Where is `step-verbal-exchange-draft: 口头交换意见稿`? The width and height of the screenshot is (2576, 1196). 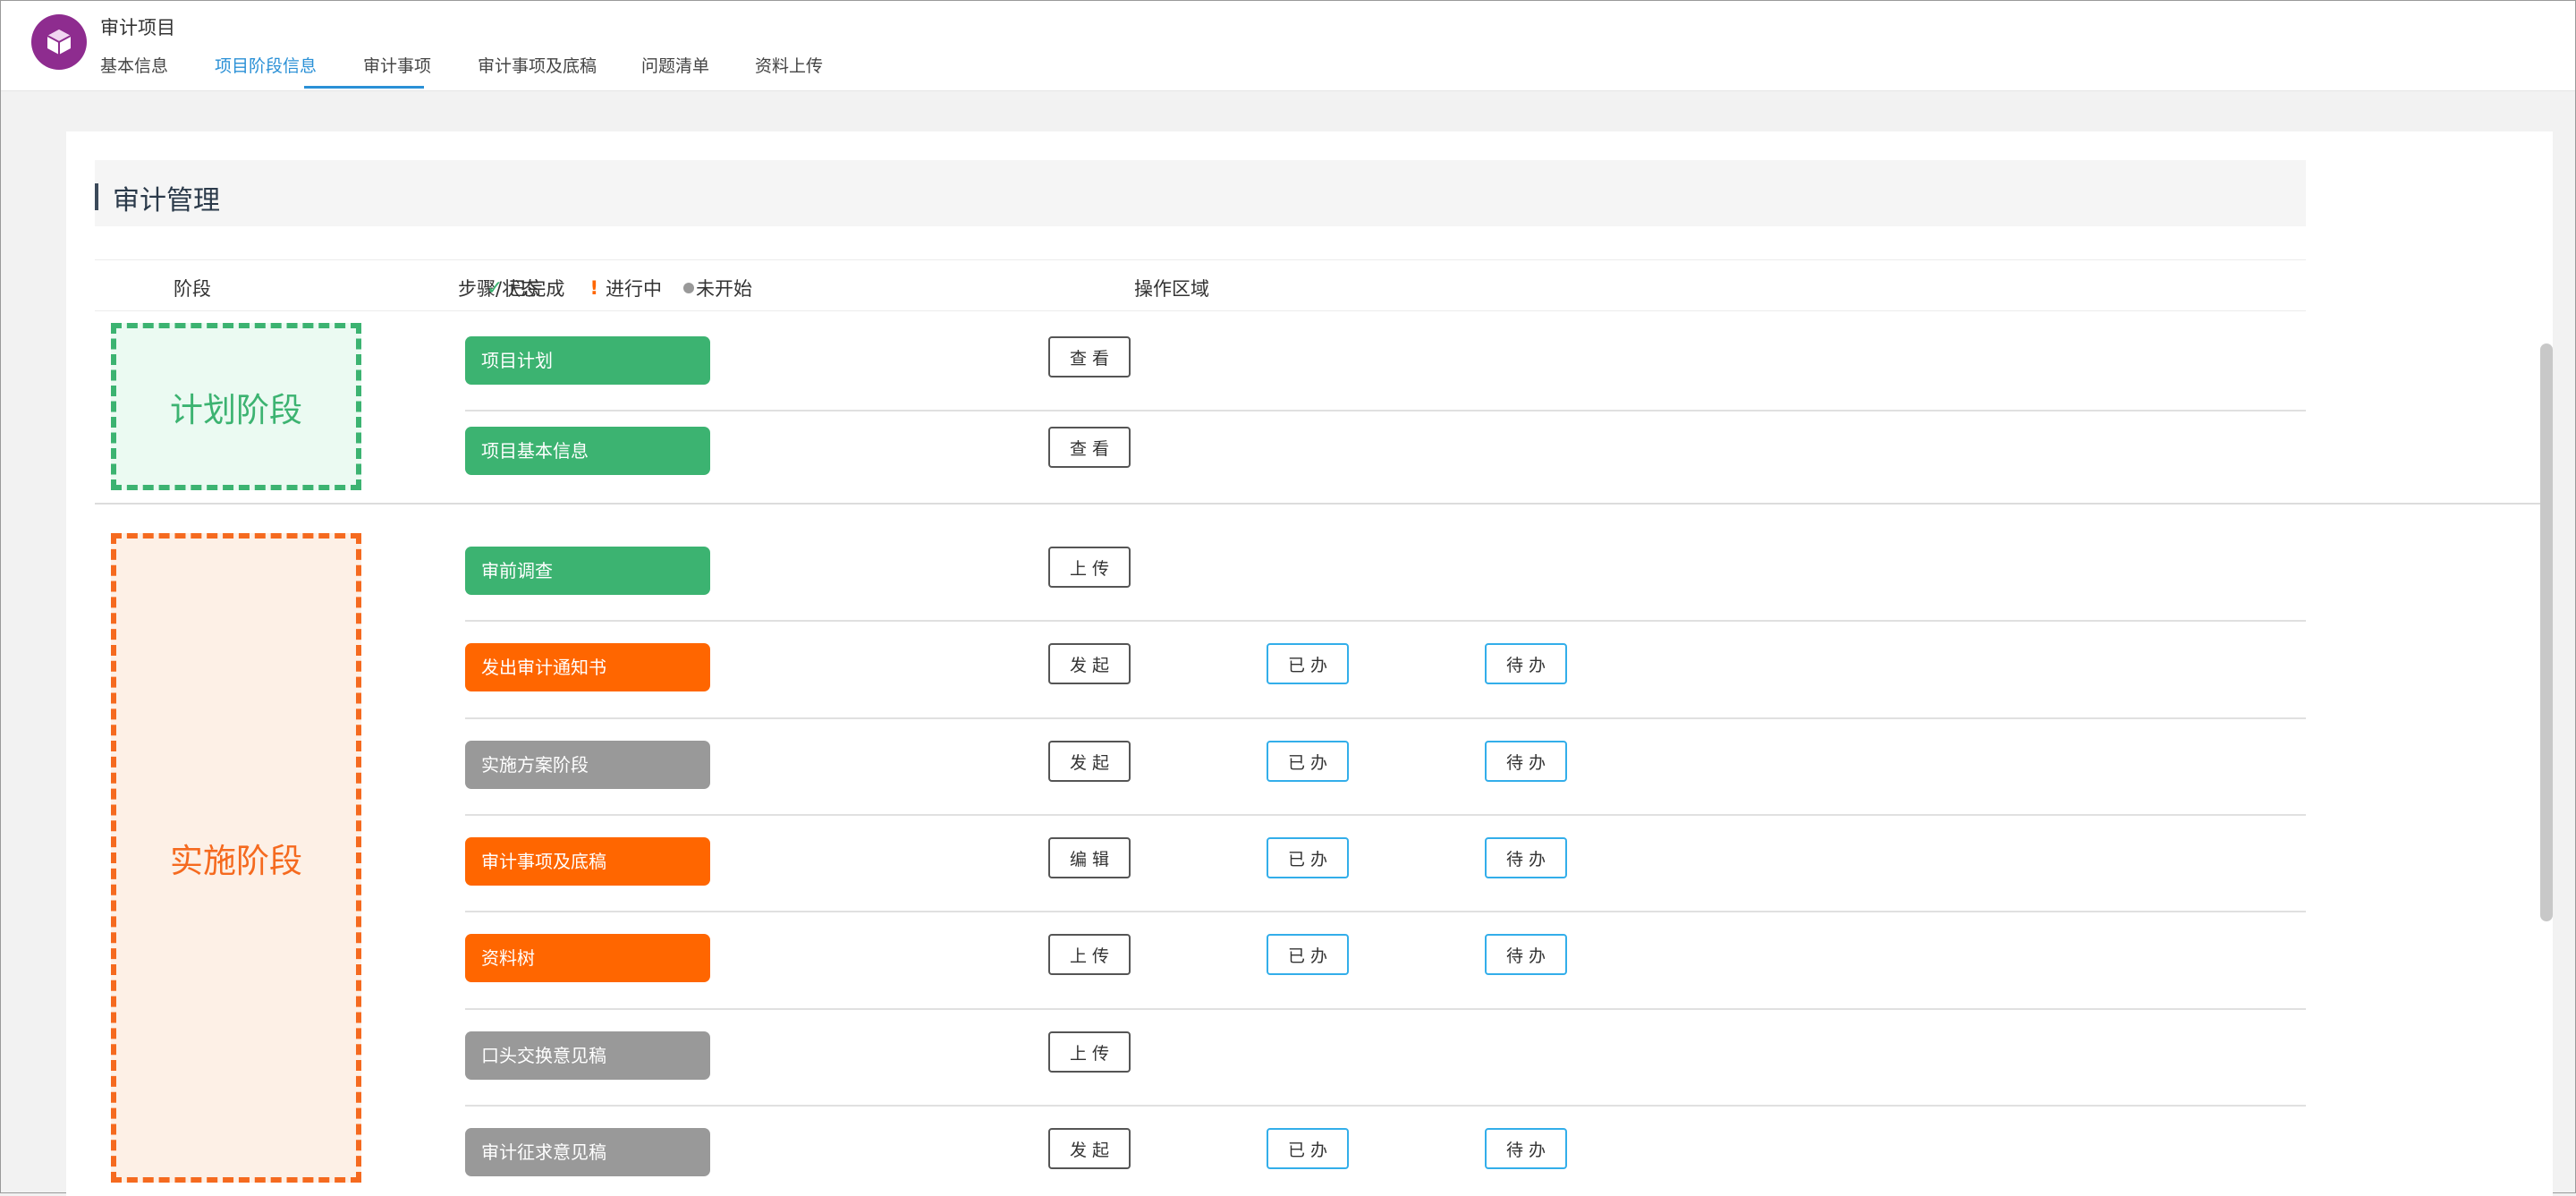 step-verbal-exchange-draft: 口头交换意见稿 is located at coordinates (587, 1055).